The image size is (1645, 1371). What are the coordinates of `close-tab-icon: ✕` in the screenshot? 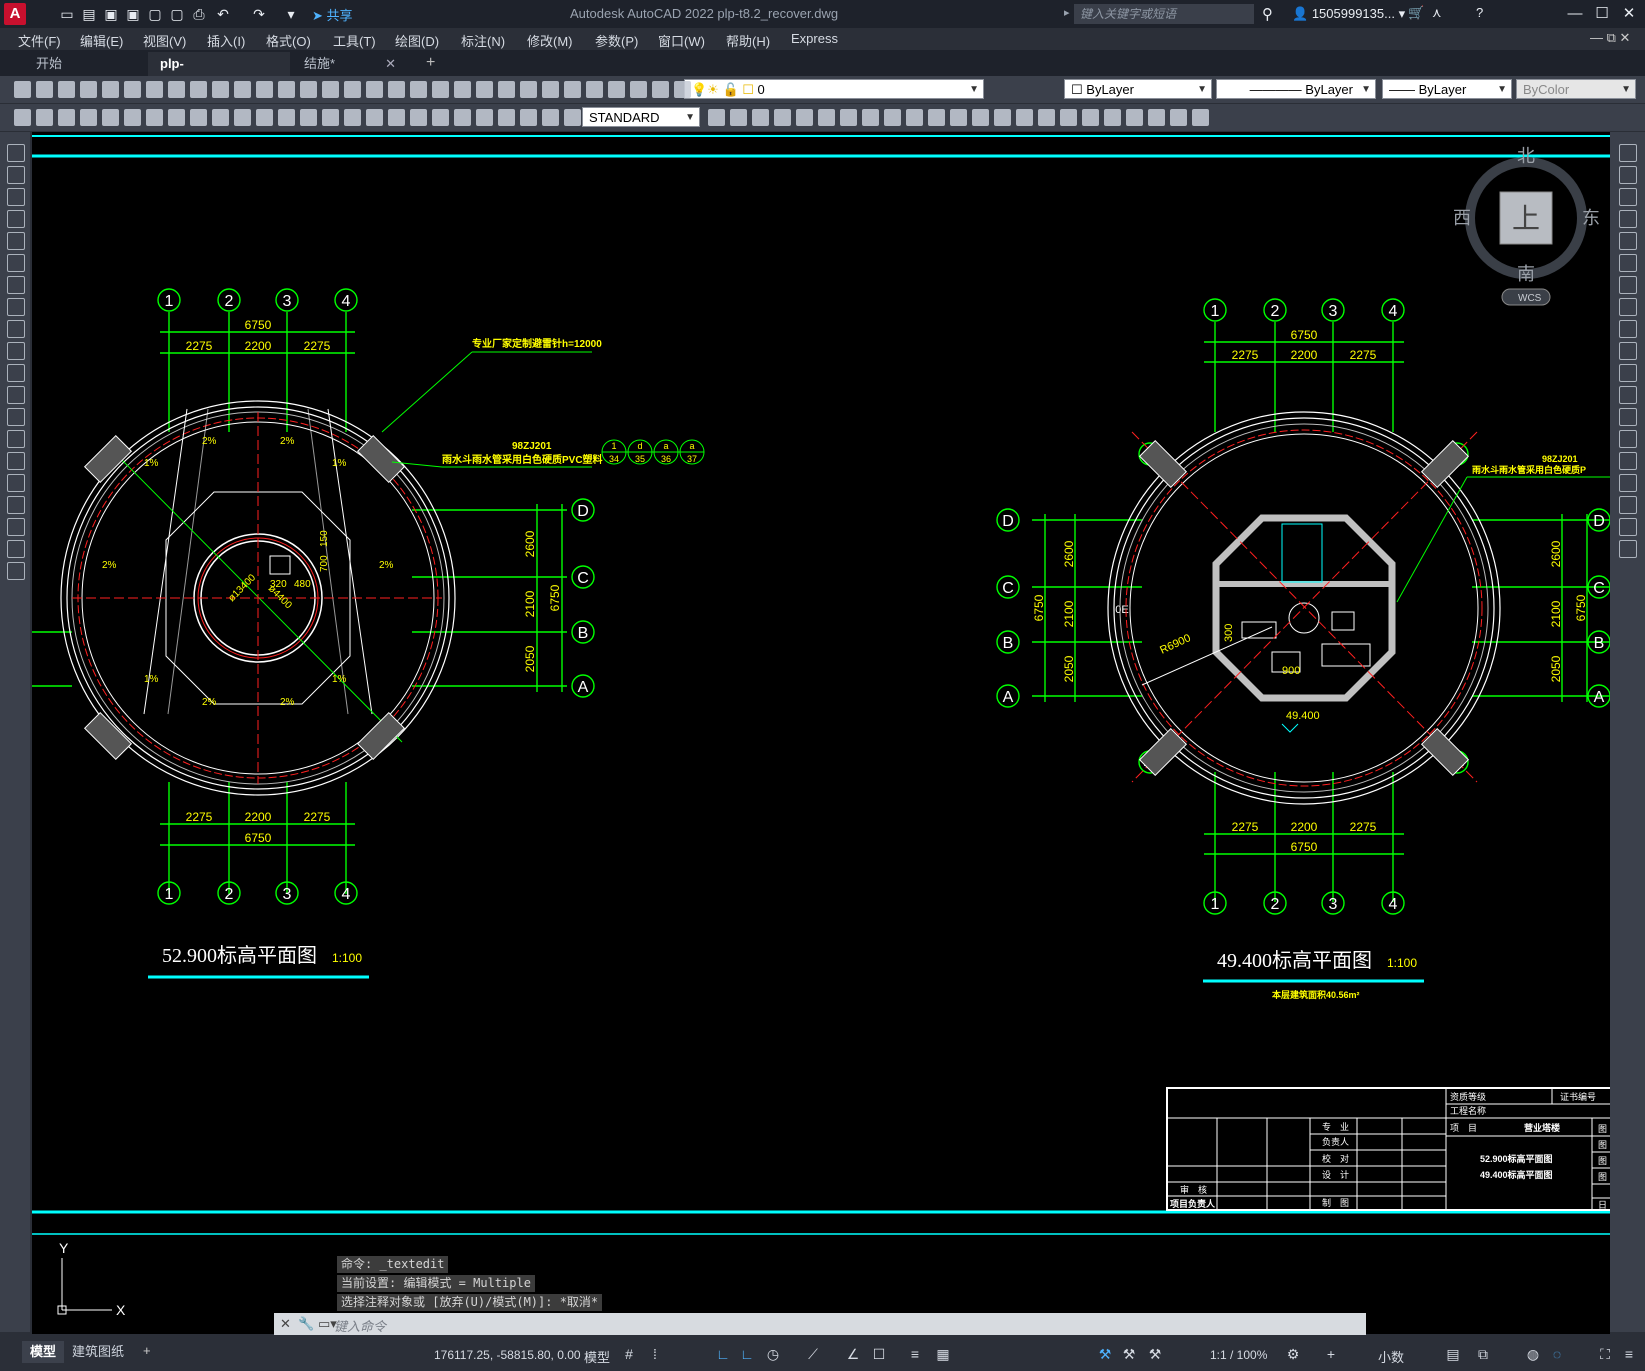 It's located at (390, 63).